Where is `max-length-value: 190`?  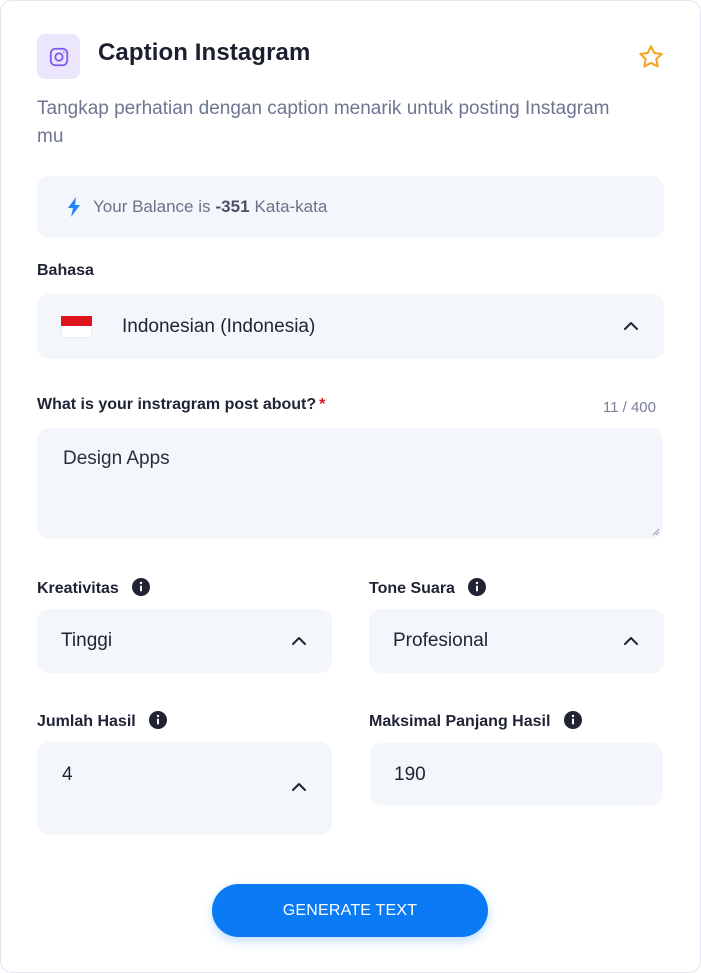 max-length-value: 190 is located at coordinates (410, 774).